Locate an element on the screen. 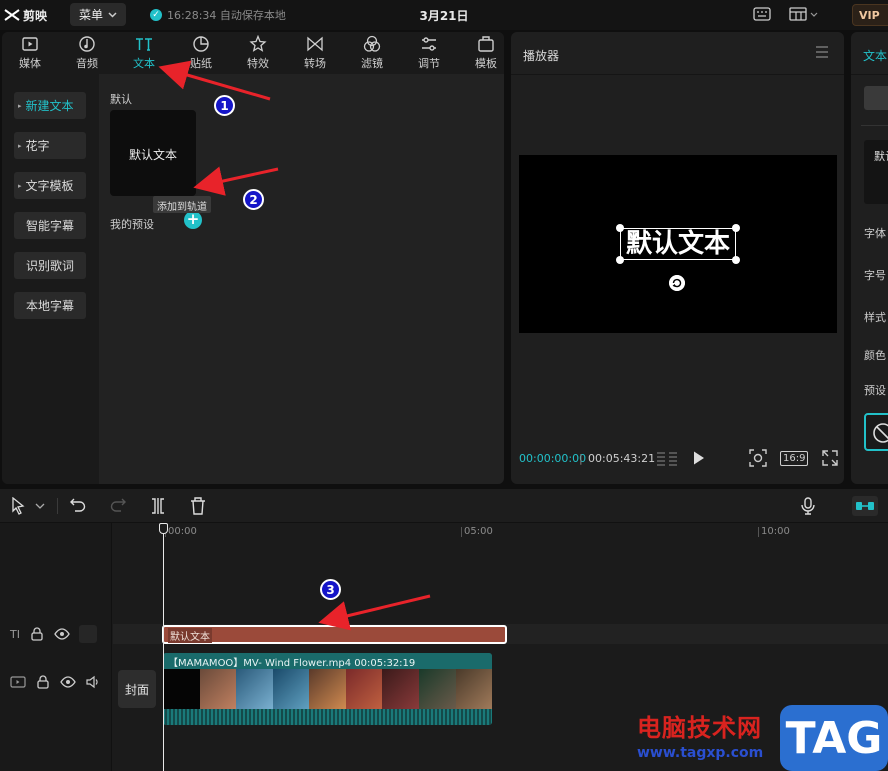 The height and width of the screenshot is (771, 888). style-label: 样式 is located at coordinates (875, 317).